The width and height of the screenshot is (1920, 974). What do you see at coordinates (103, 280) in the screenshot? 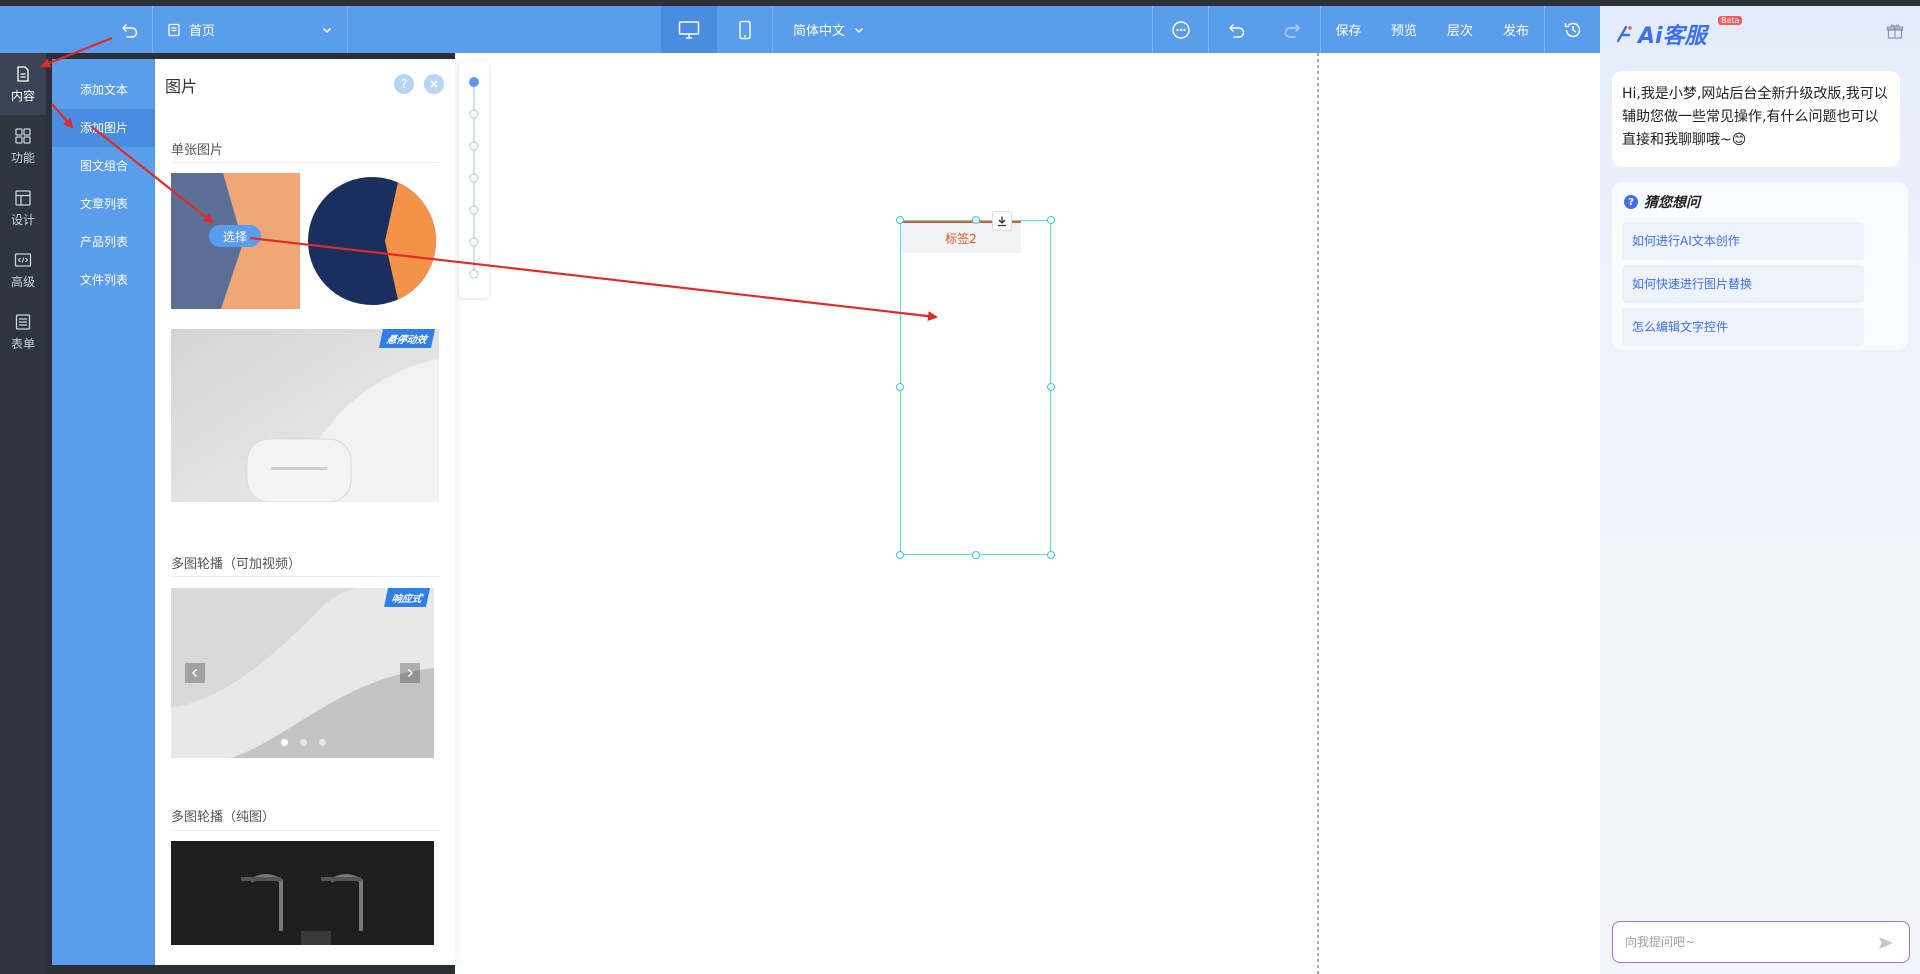
I see `submenu-item-file-list: 文件列表` at bounding box center [103, 280].